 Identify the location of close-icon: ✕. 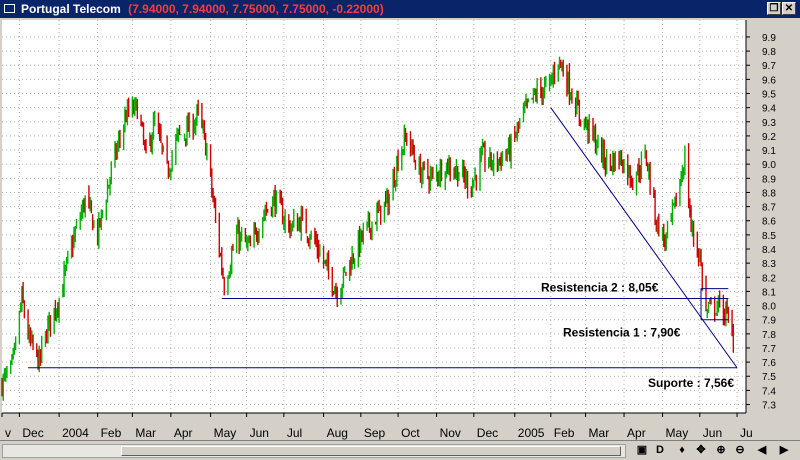
(789, 8).